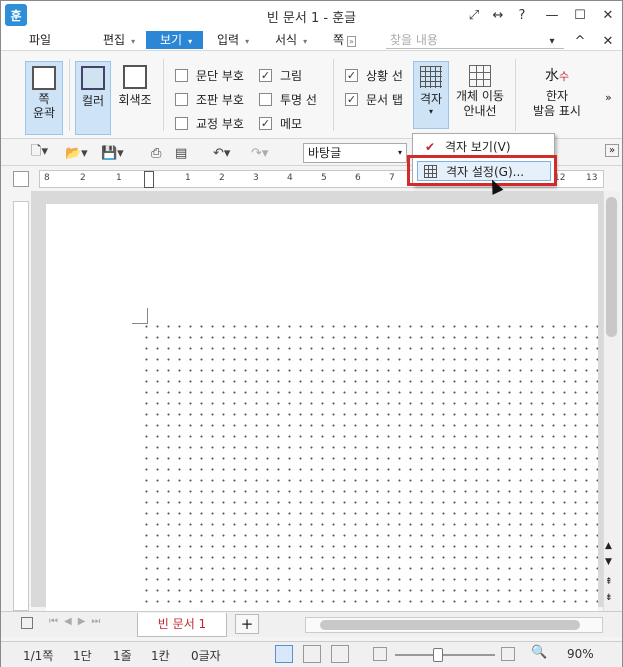 This screenshot has height=667, width=623. Describe the element at coordinates (312, 654) in the screenshot. I see `view-width-icon` at that location.